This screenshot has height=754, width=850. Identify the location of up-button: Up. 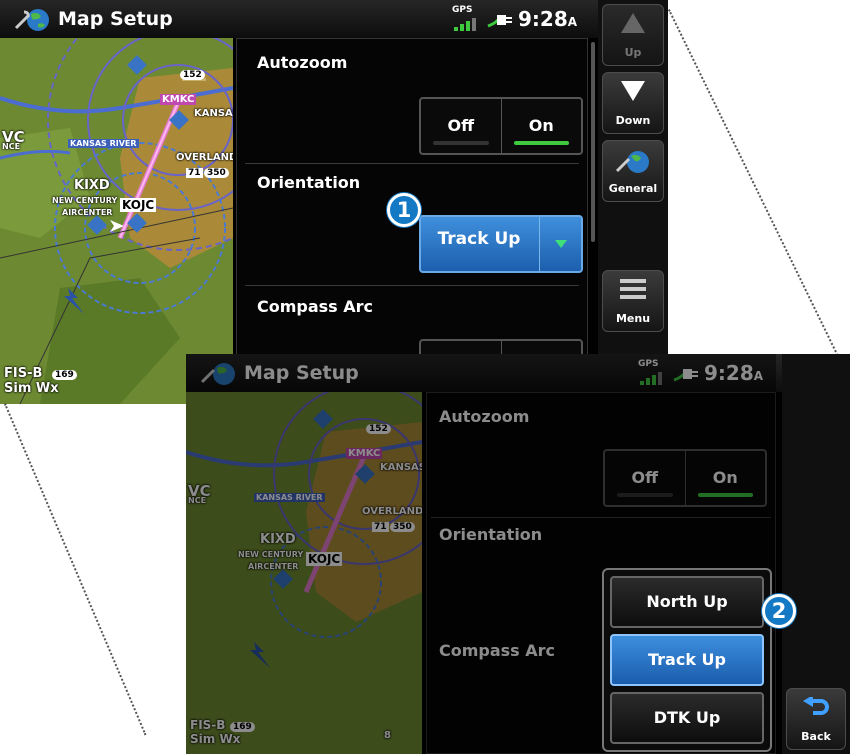
(633, 35).